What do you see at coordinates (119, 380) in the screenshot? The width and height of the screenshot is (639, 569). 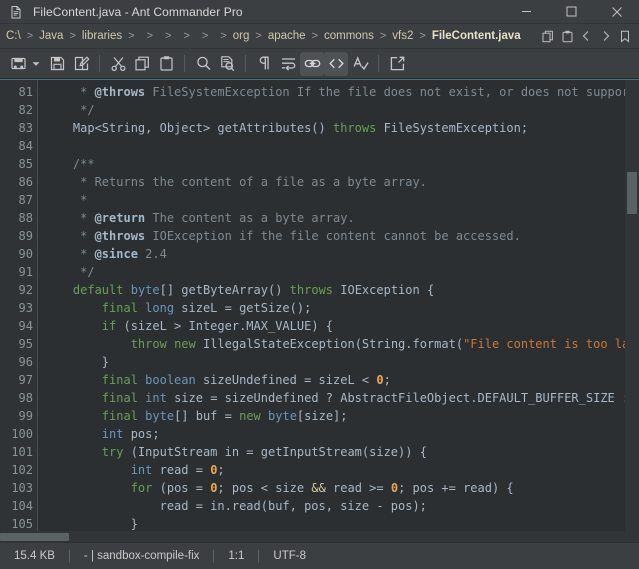 I see `code-token: final` at bounding box center [119, 380].